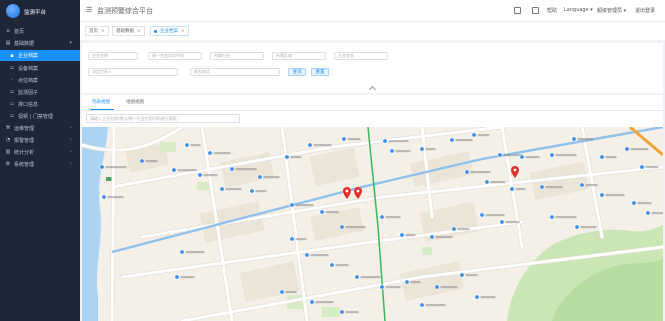  I want to click on search-button: 查询, so click(297, 72).